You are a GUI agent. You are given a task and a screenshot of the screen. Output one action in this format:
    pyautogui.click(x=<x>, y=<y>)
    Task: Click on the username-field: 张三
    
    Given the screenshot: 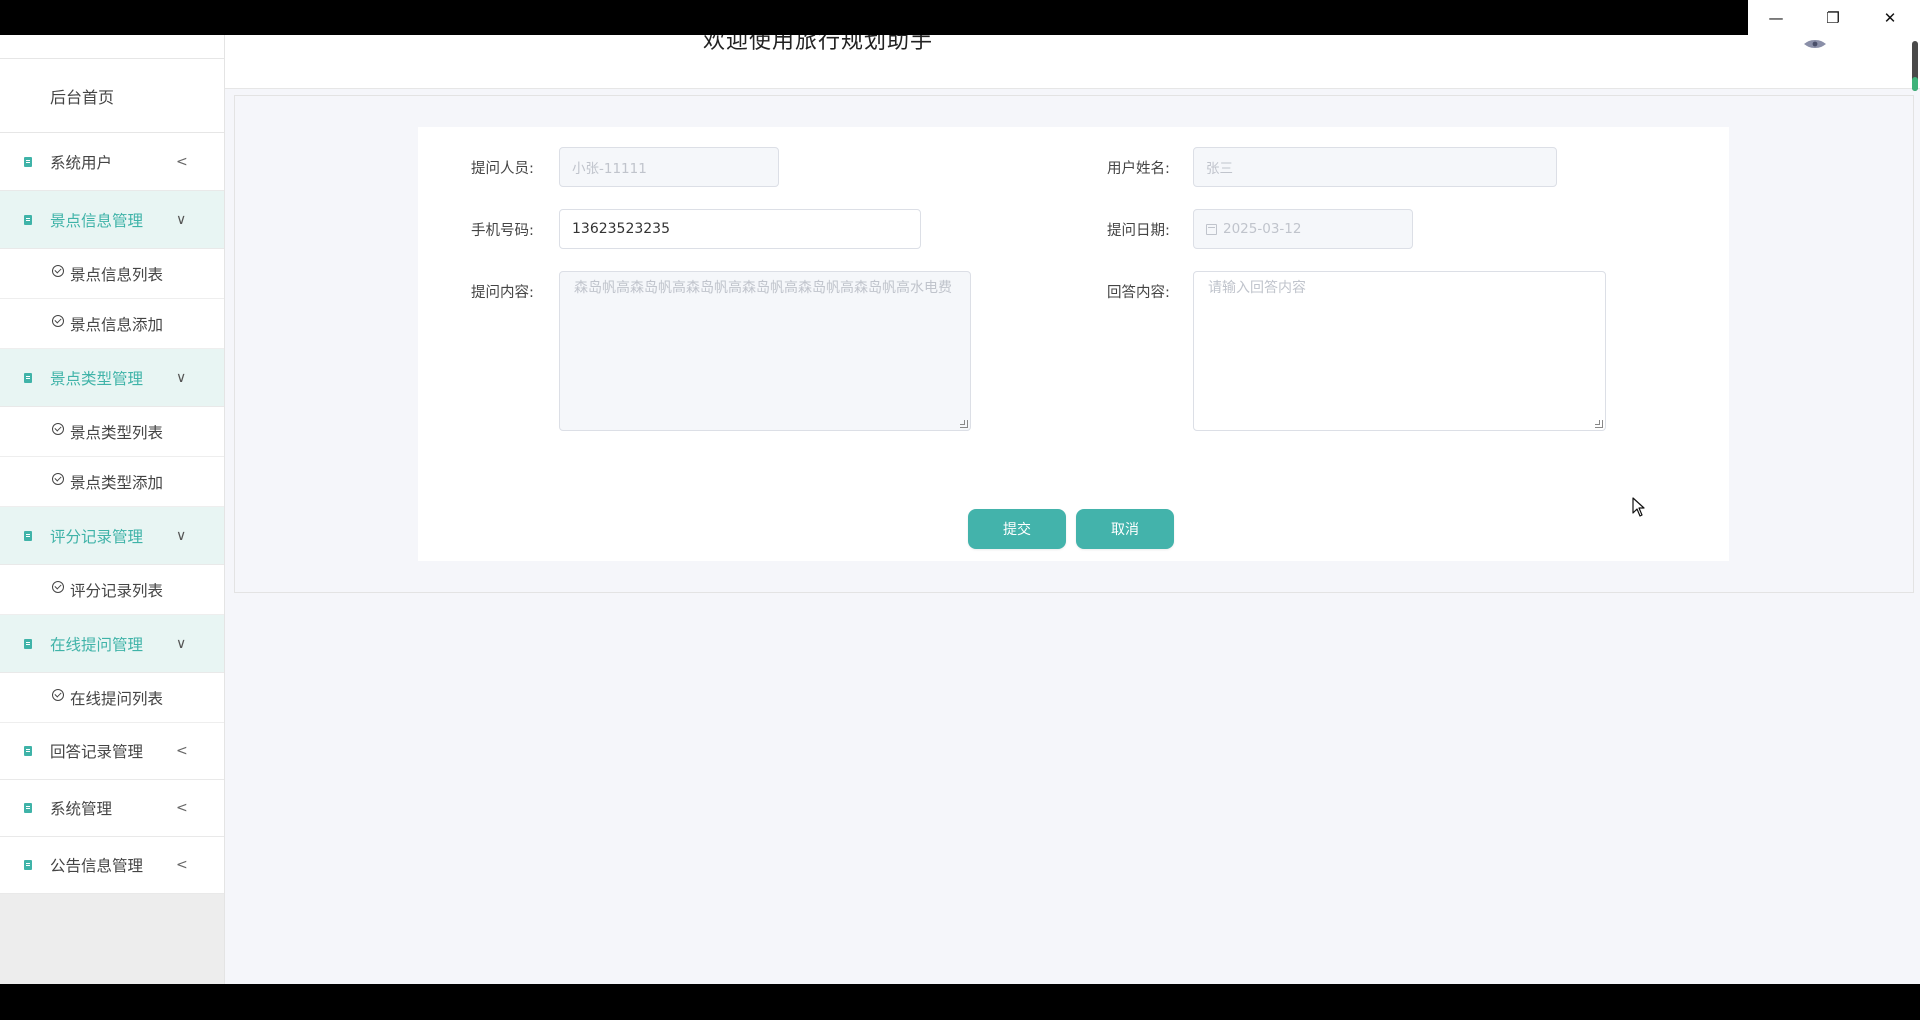 What is the action you would take?
    pyautogui.click(x=1375, y=167)
    